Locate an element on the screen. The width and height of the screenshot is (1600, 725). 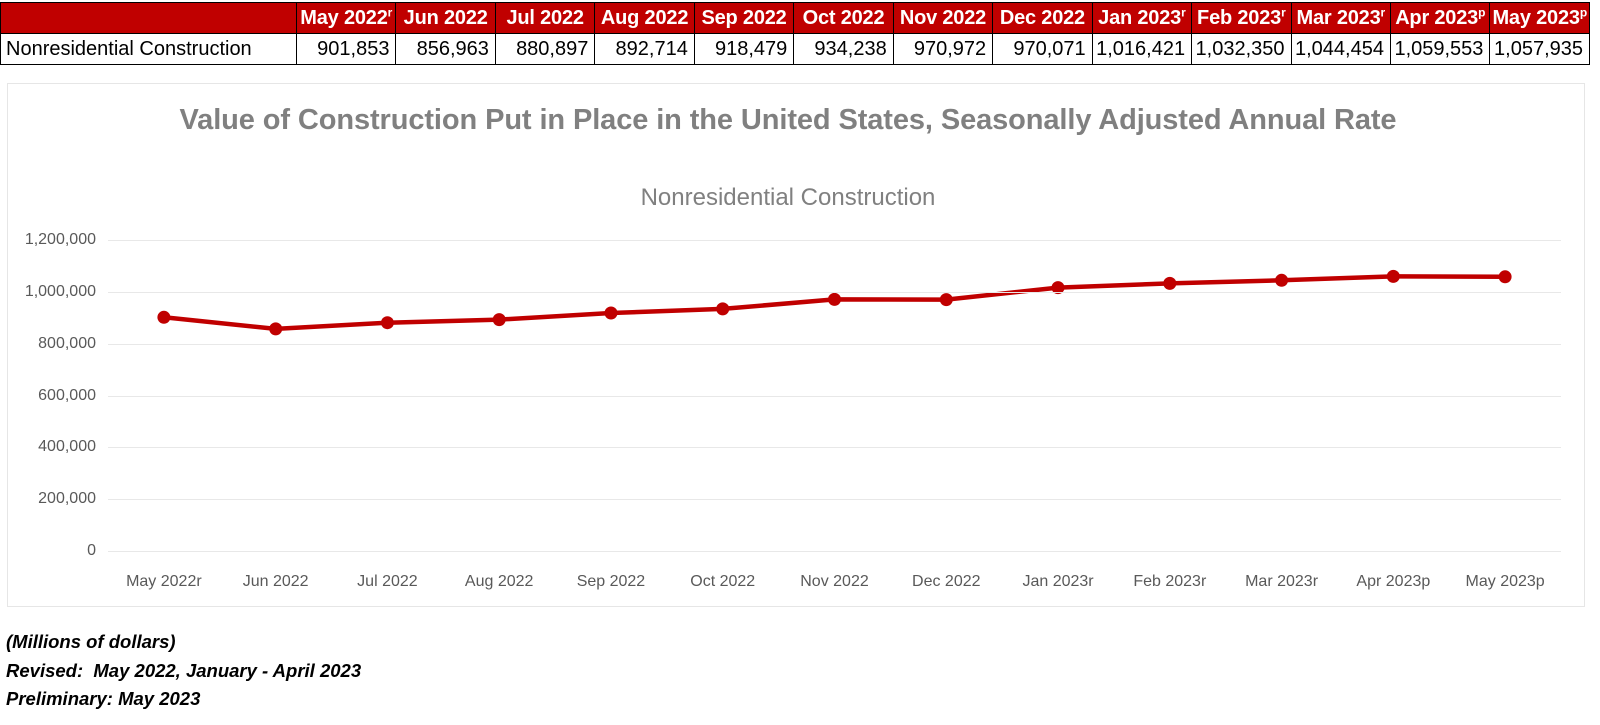
table-col-header: Dec 2022 is located at coordinates (1042, 18).